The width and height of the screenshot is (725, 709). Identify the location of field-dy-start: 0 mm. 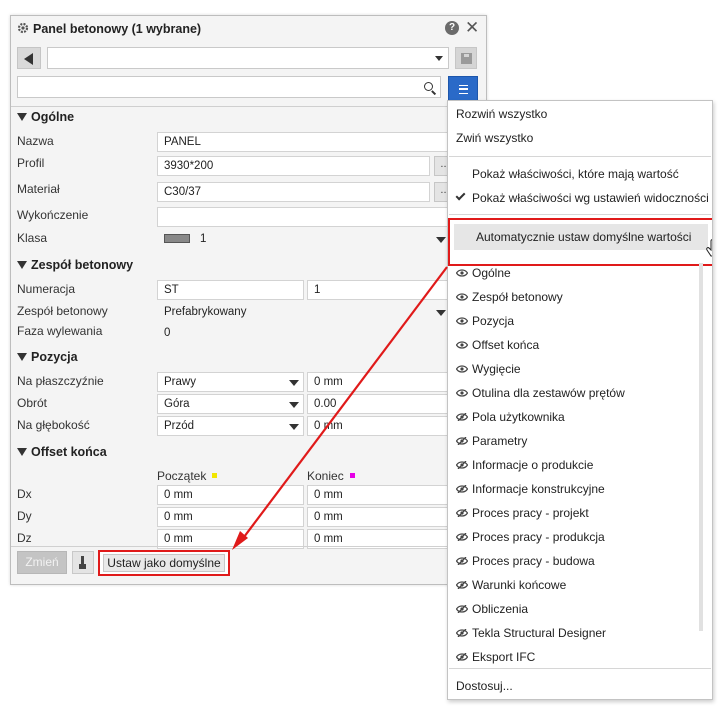
(230, 517).